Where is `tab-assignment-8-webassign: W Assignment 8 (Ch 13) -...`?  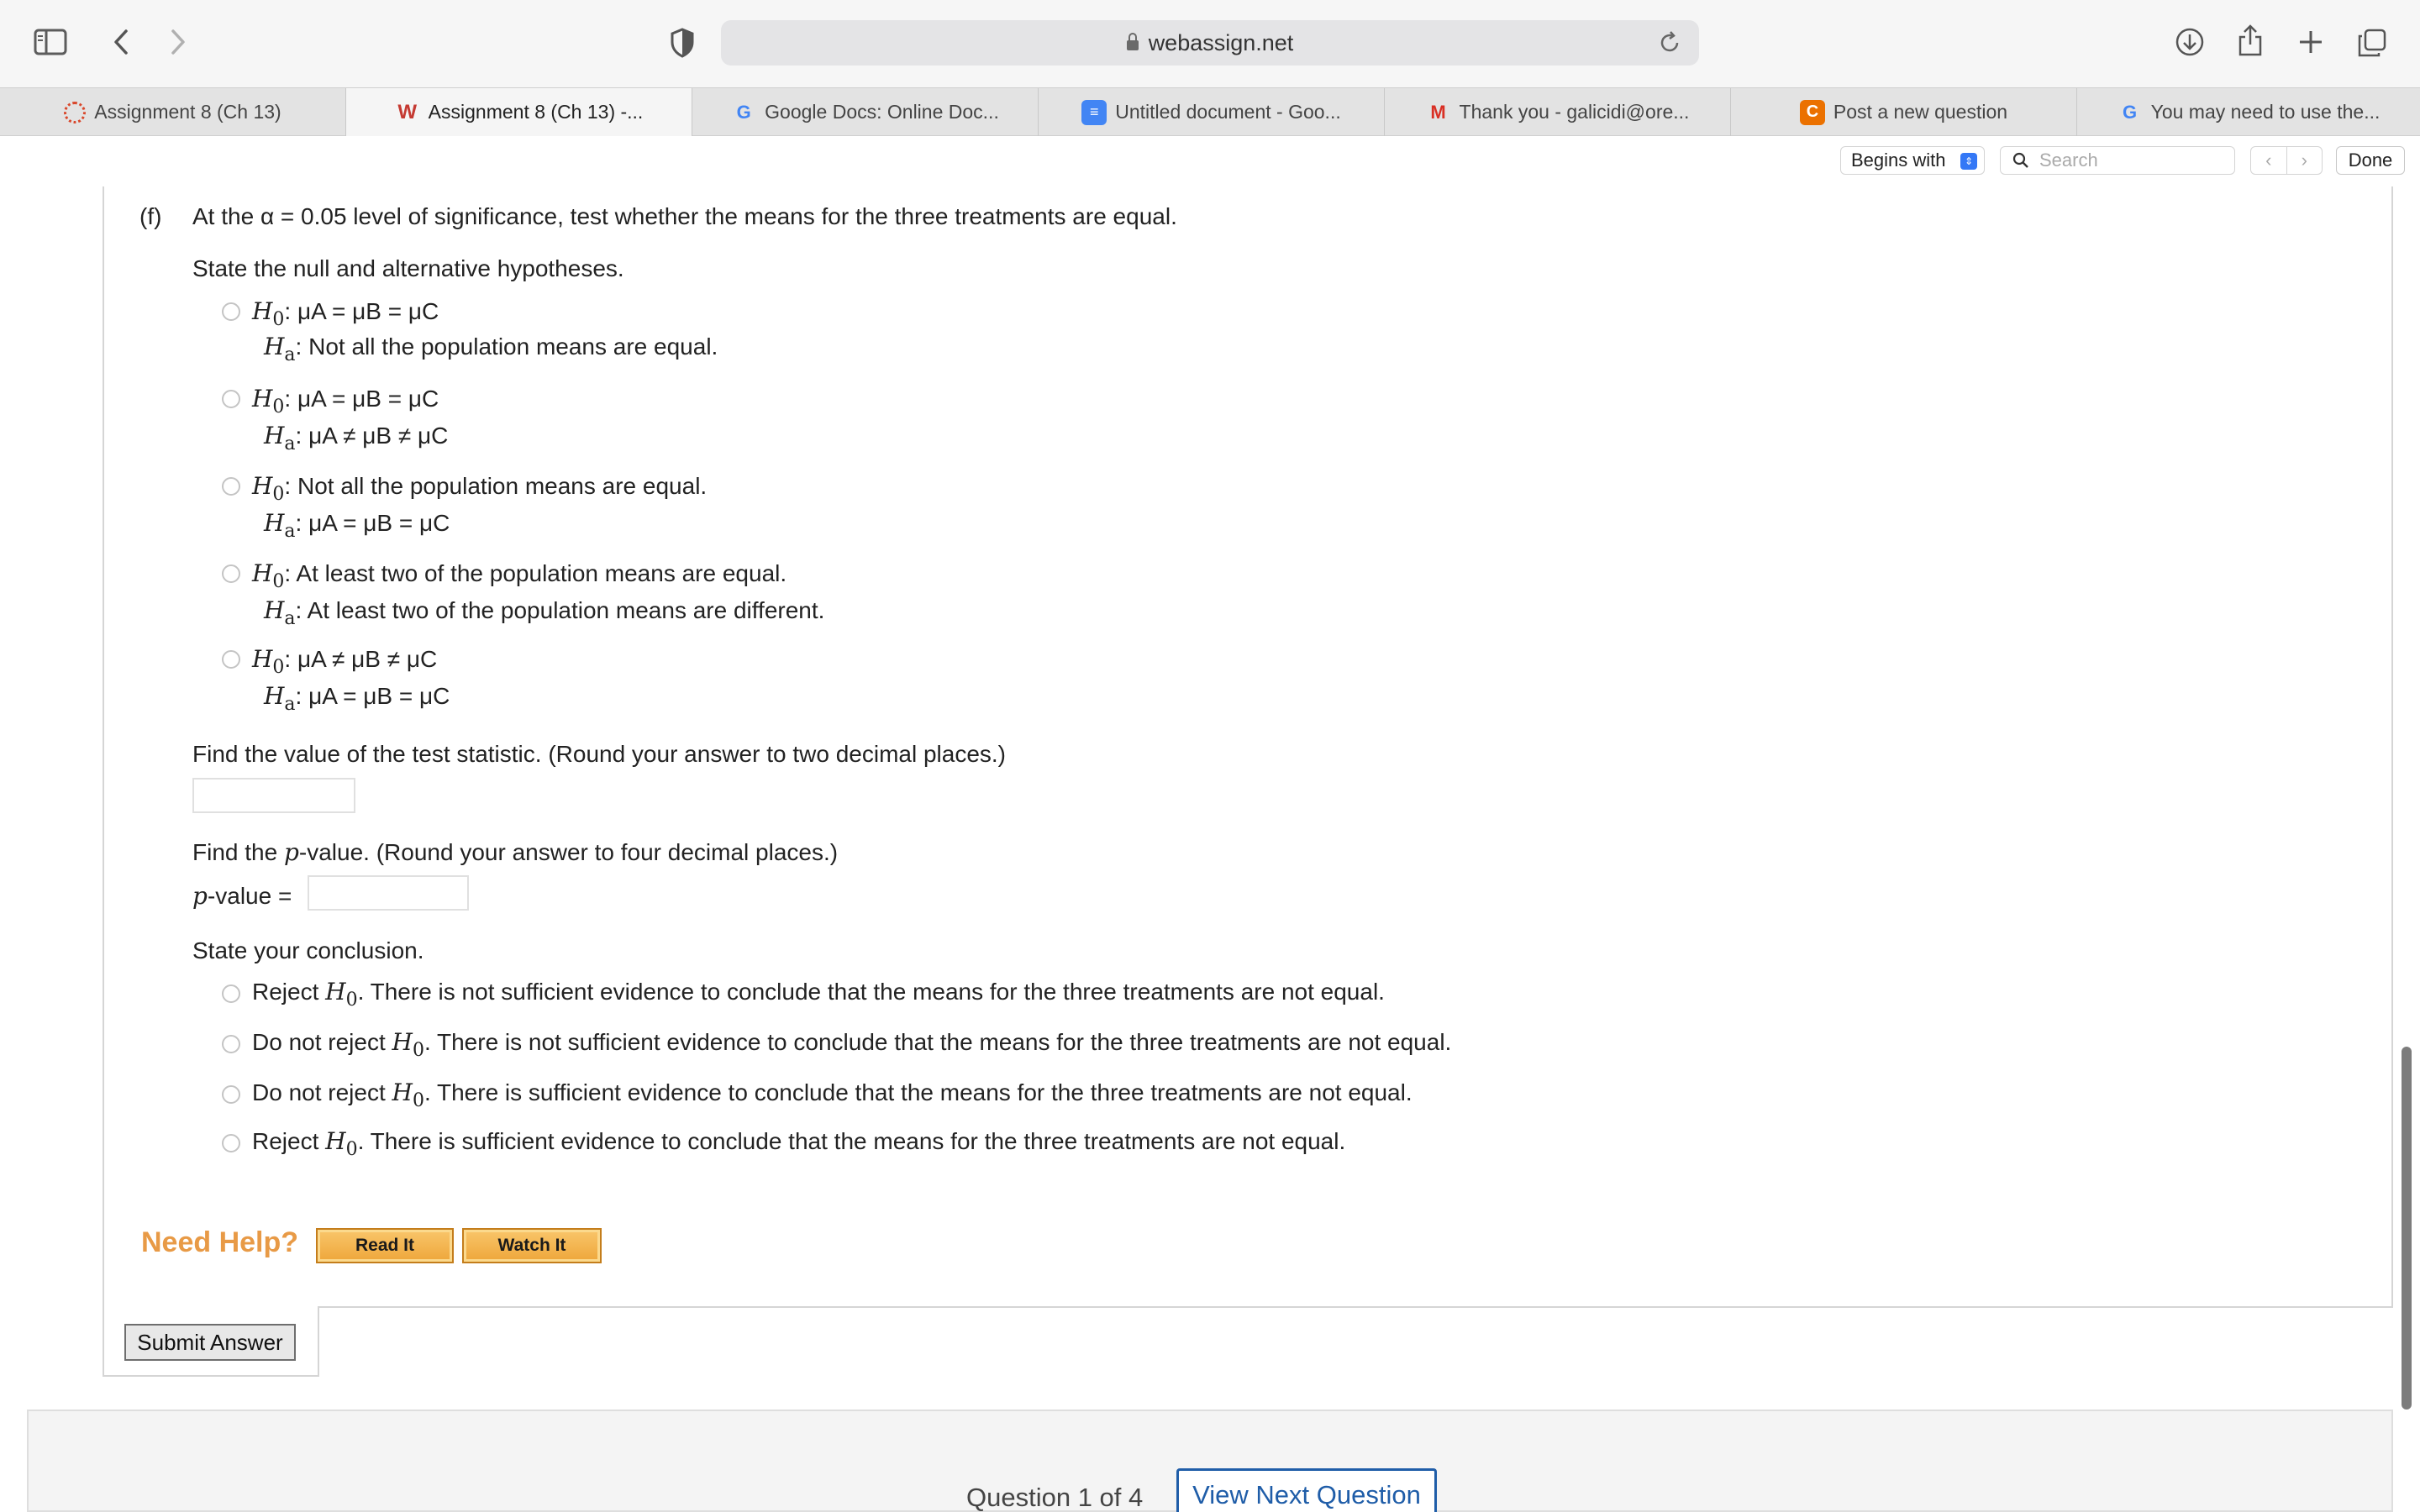
tab-assignment-8-webassign: W Assignment 8 (Ch 13) -... is located at coordinates (519, 112).